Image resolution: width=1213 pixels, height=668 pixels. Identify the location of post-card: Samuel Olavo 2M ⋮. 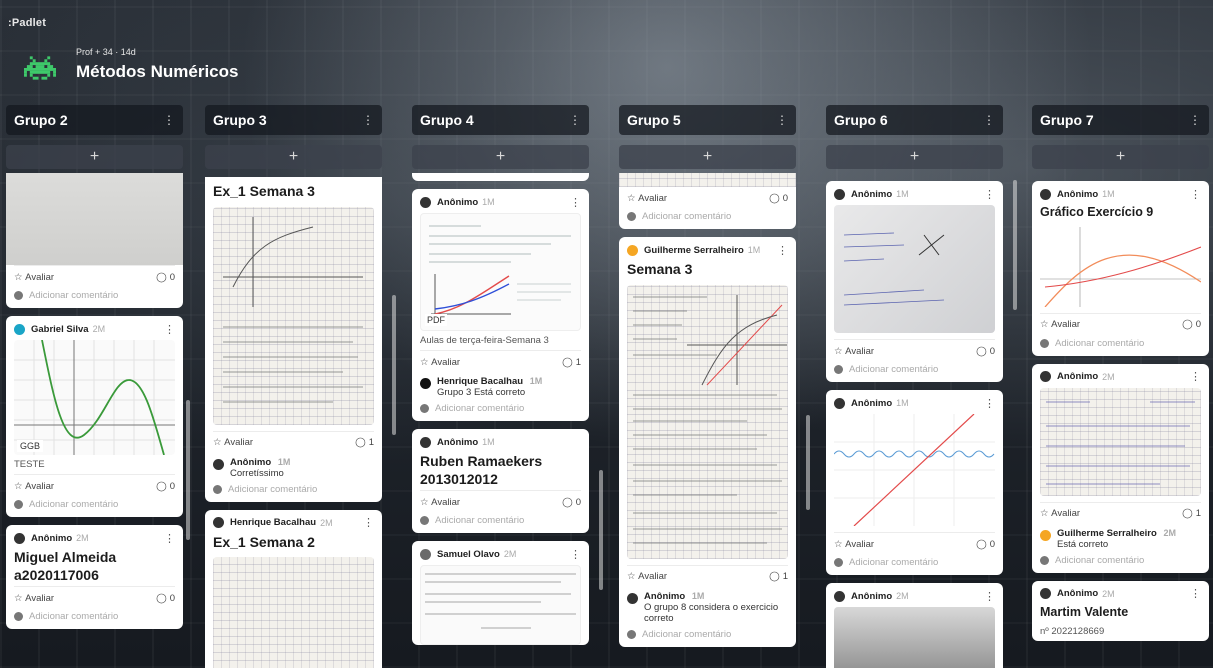
(500, 593).